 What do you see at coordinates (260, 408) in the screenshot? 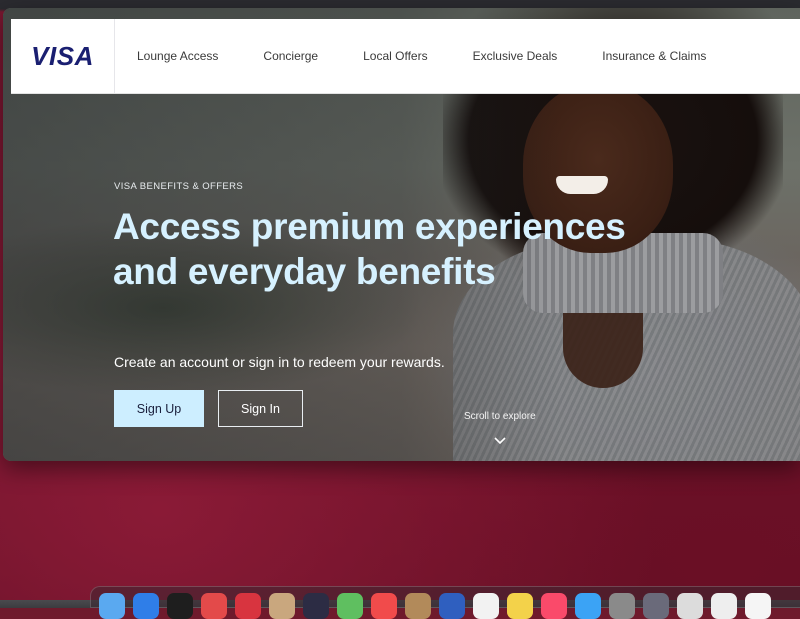
I see `sign-in-button: Sign In` at bounding box center [260, 408].